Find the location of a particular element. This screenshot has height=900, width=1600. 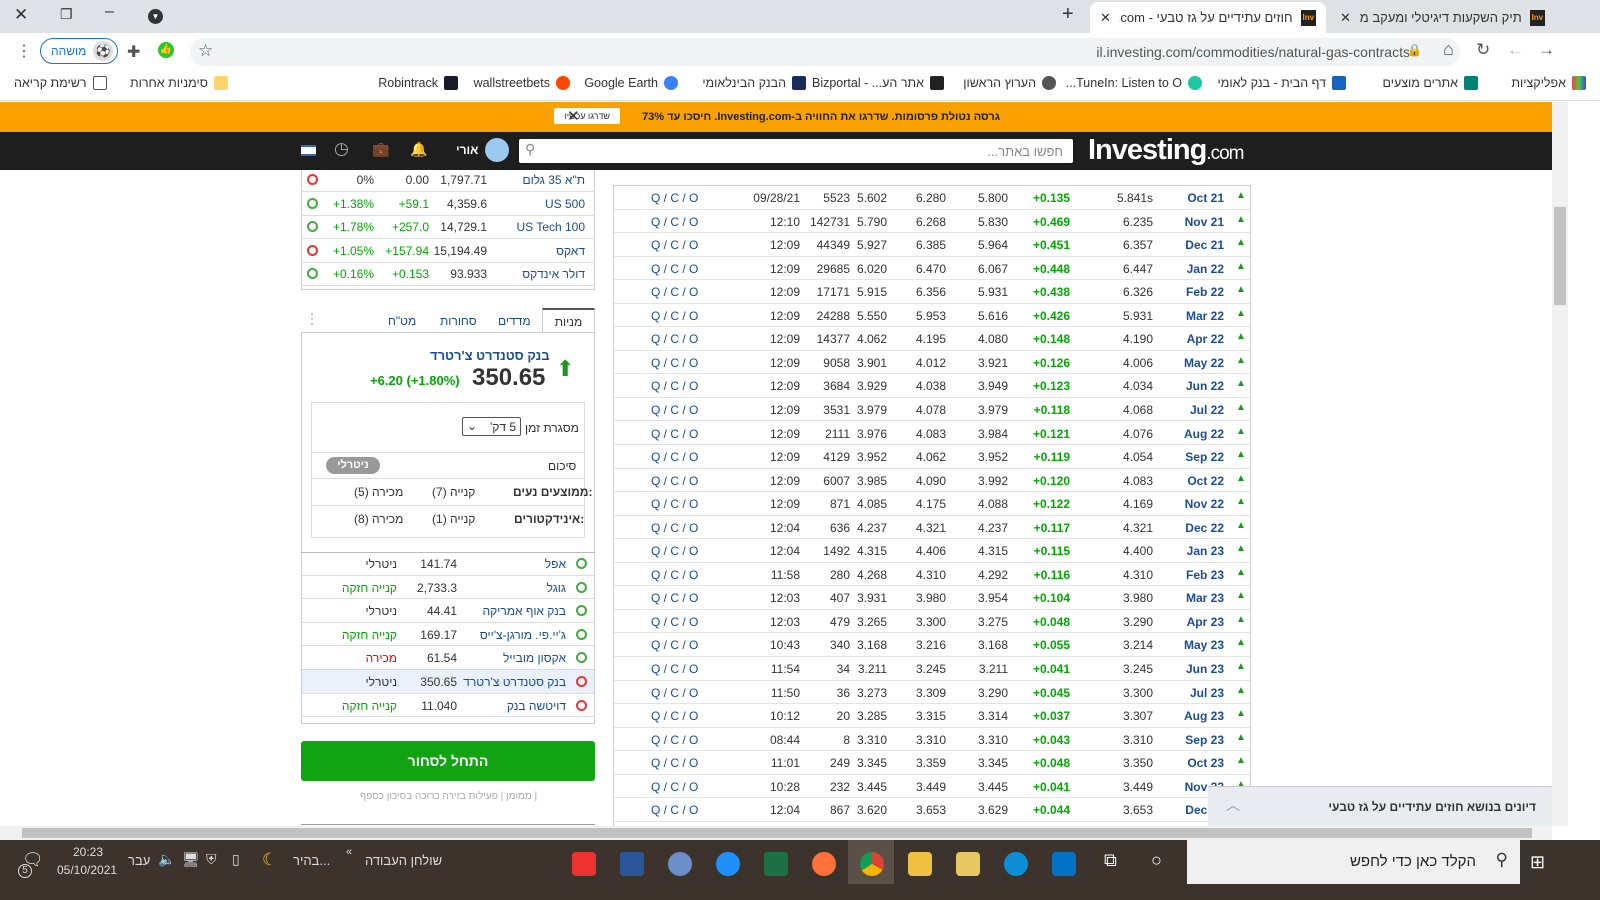

forward-icon: ← is located at coordinates (1515, 50).